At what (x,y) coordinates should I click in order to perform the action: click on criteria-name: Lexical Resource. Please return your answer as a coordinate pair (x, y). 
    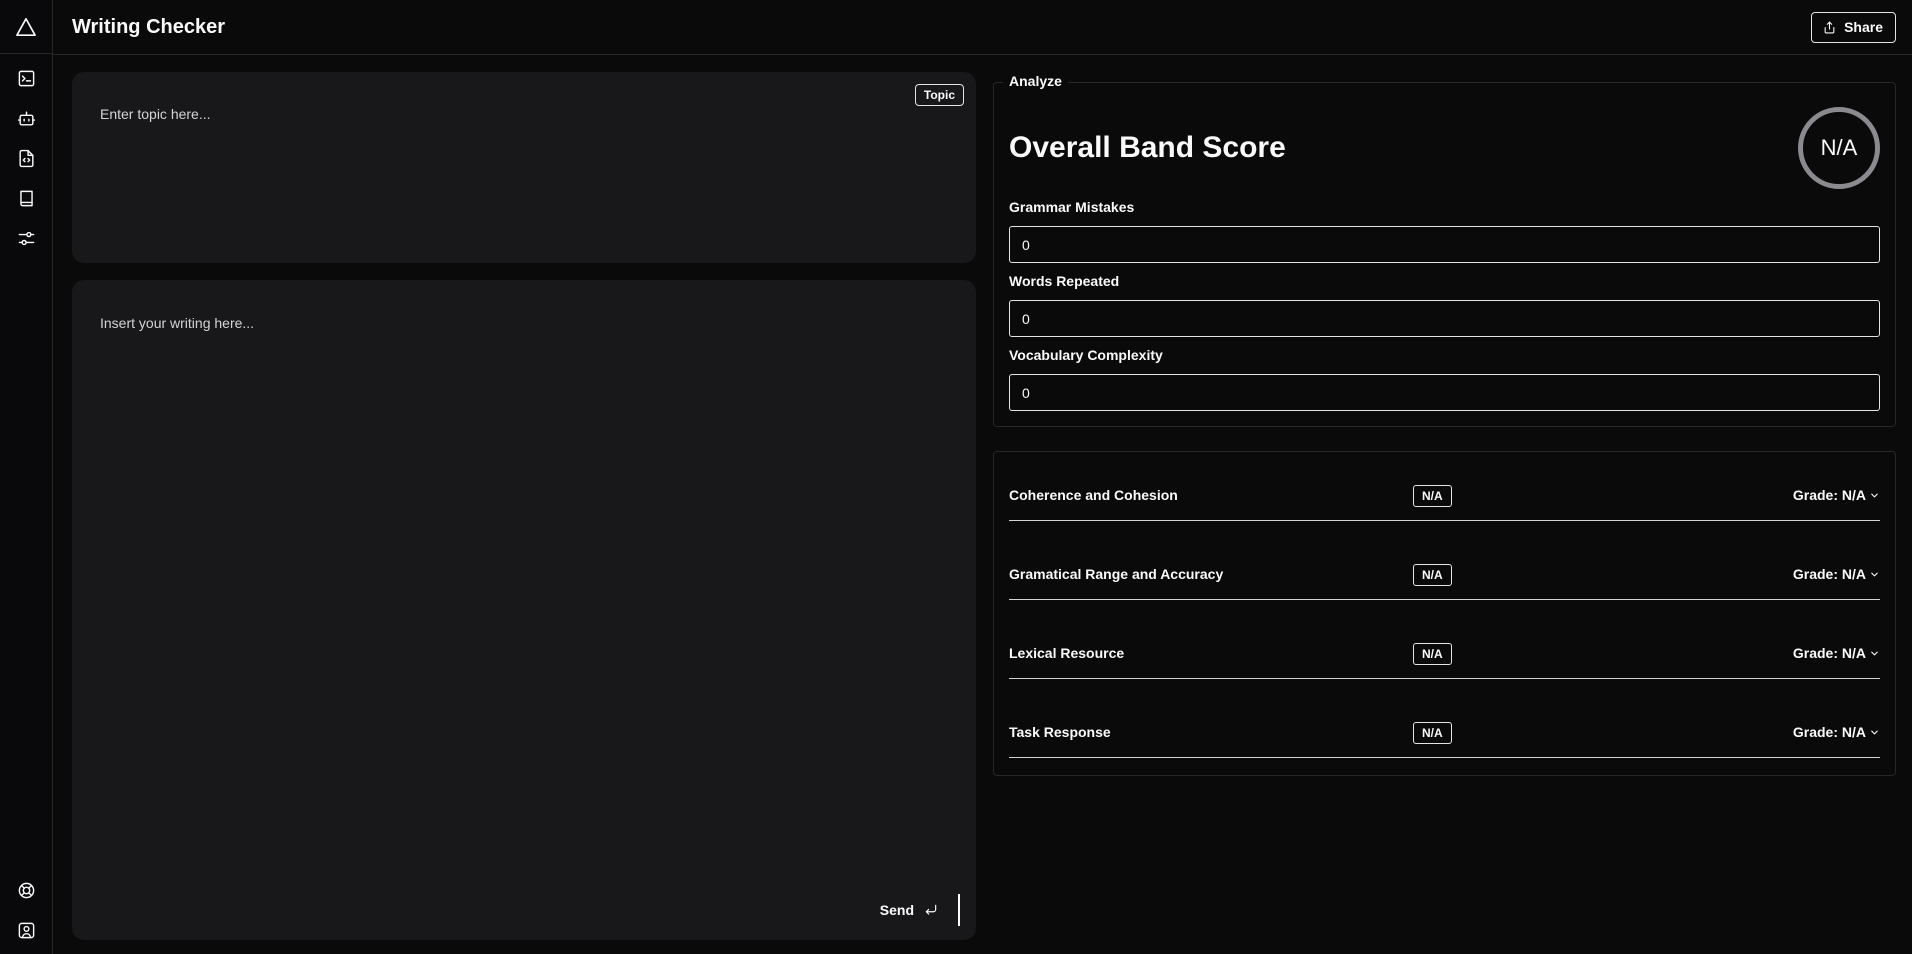
    Looking at the image, I should click on (1067, 653).